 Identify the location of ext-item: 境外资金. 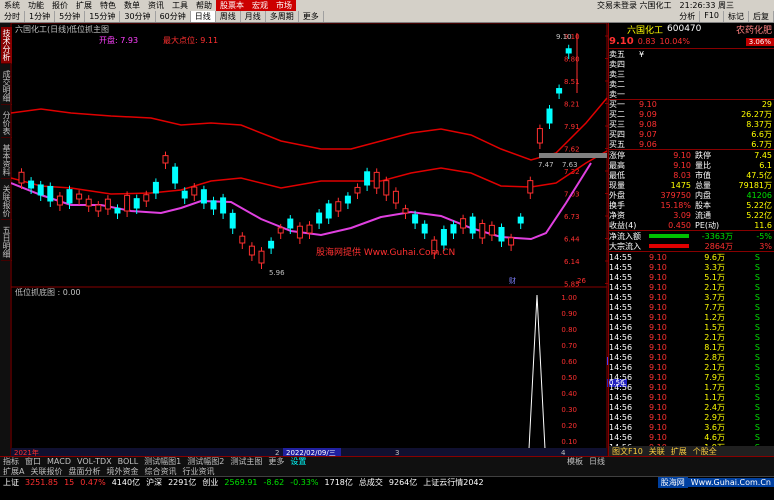
(122, 471).